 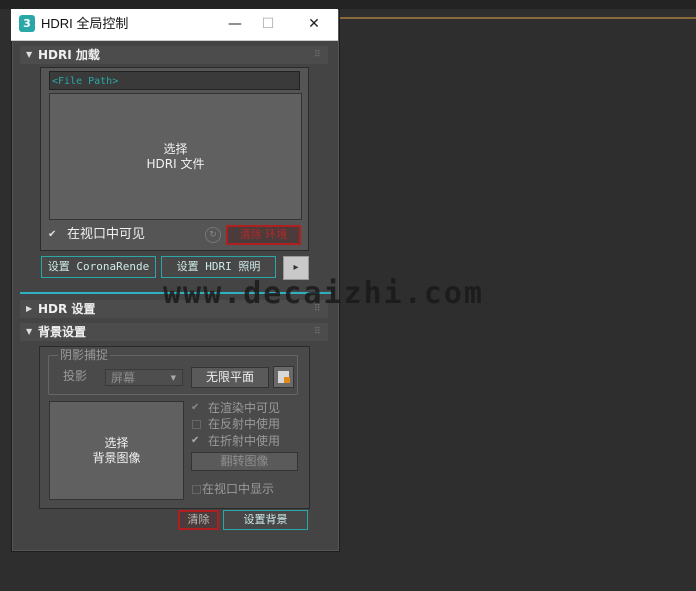 I want to click on select-background-image-button: 选择 背景图像, so click(x=116, y=450).